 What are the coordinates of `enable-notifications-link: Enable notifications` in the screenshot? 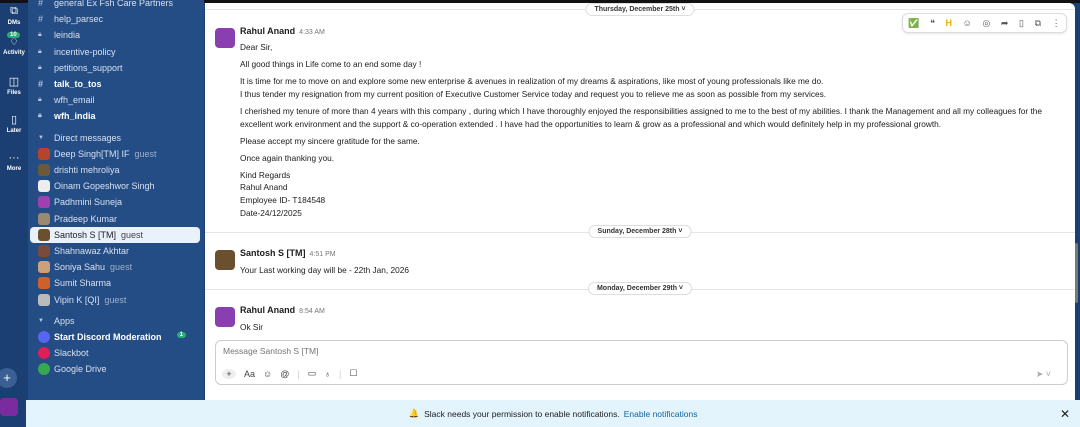 It's located at (661, 414).